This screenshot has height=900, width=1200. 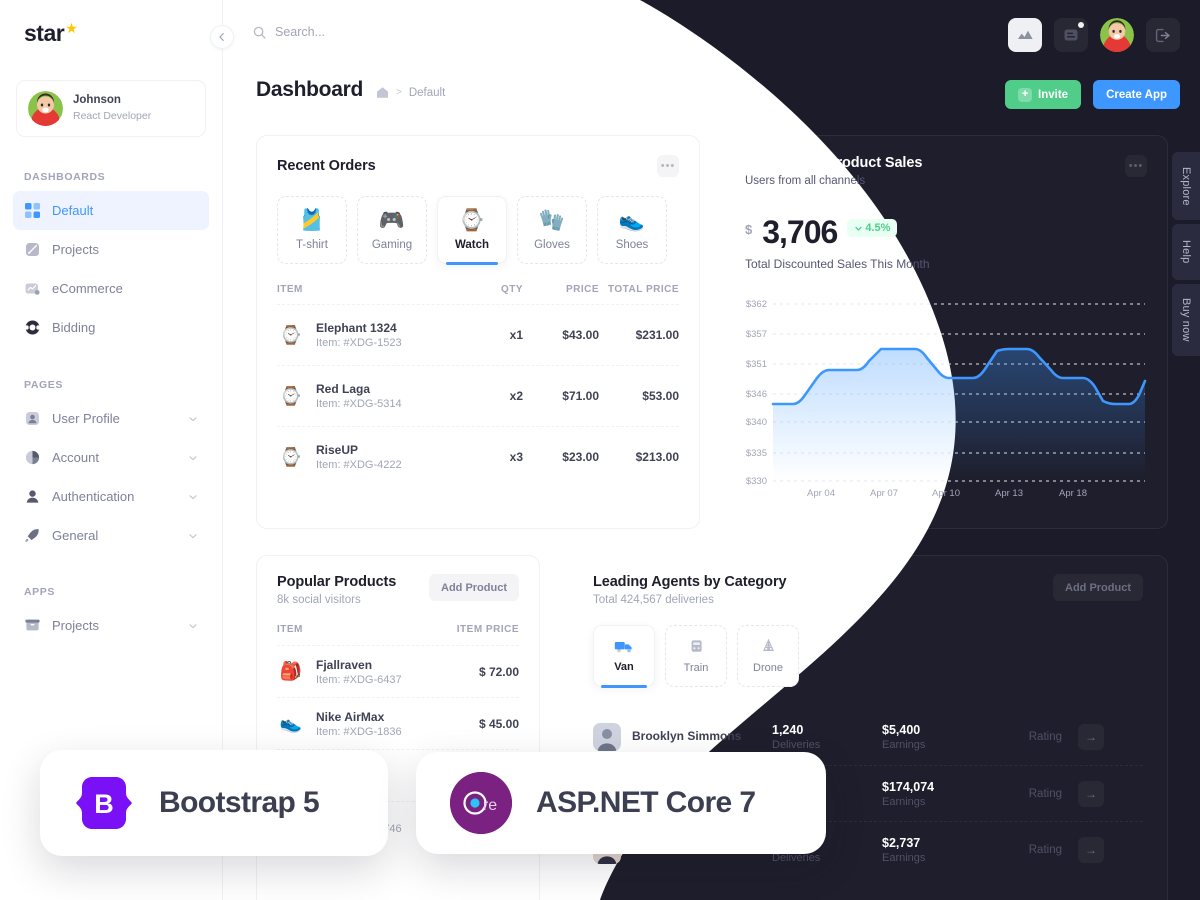 I want to click on sidebar-item-label: Authentication, so click(x=93, y=496).